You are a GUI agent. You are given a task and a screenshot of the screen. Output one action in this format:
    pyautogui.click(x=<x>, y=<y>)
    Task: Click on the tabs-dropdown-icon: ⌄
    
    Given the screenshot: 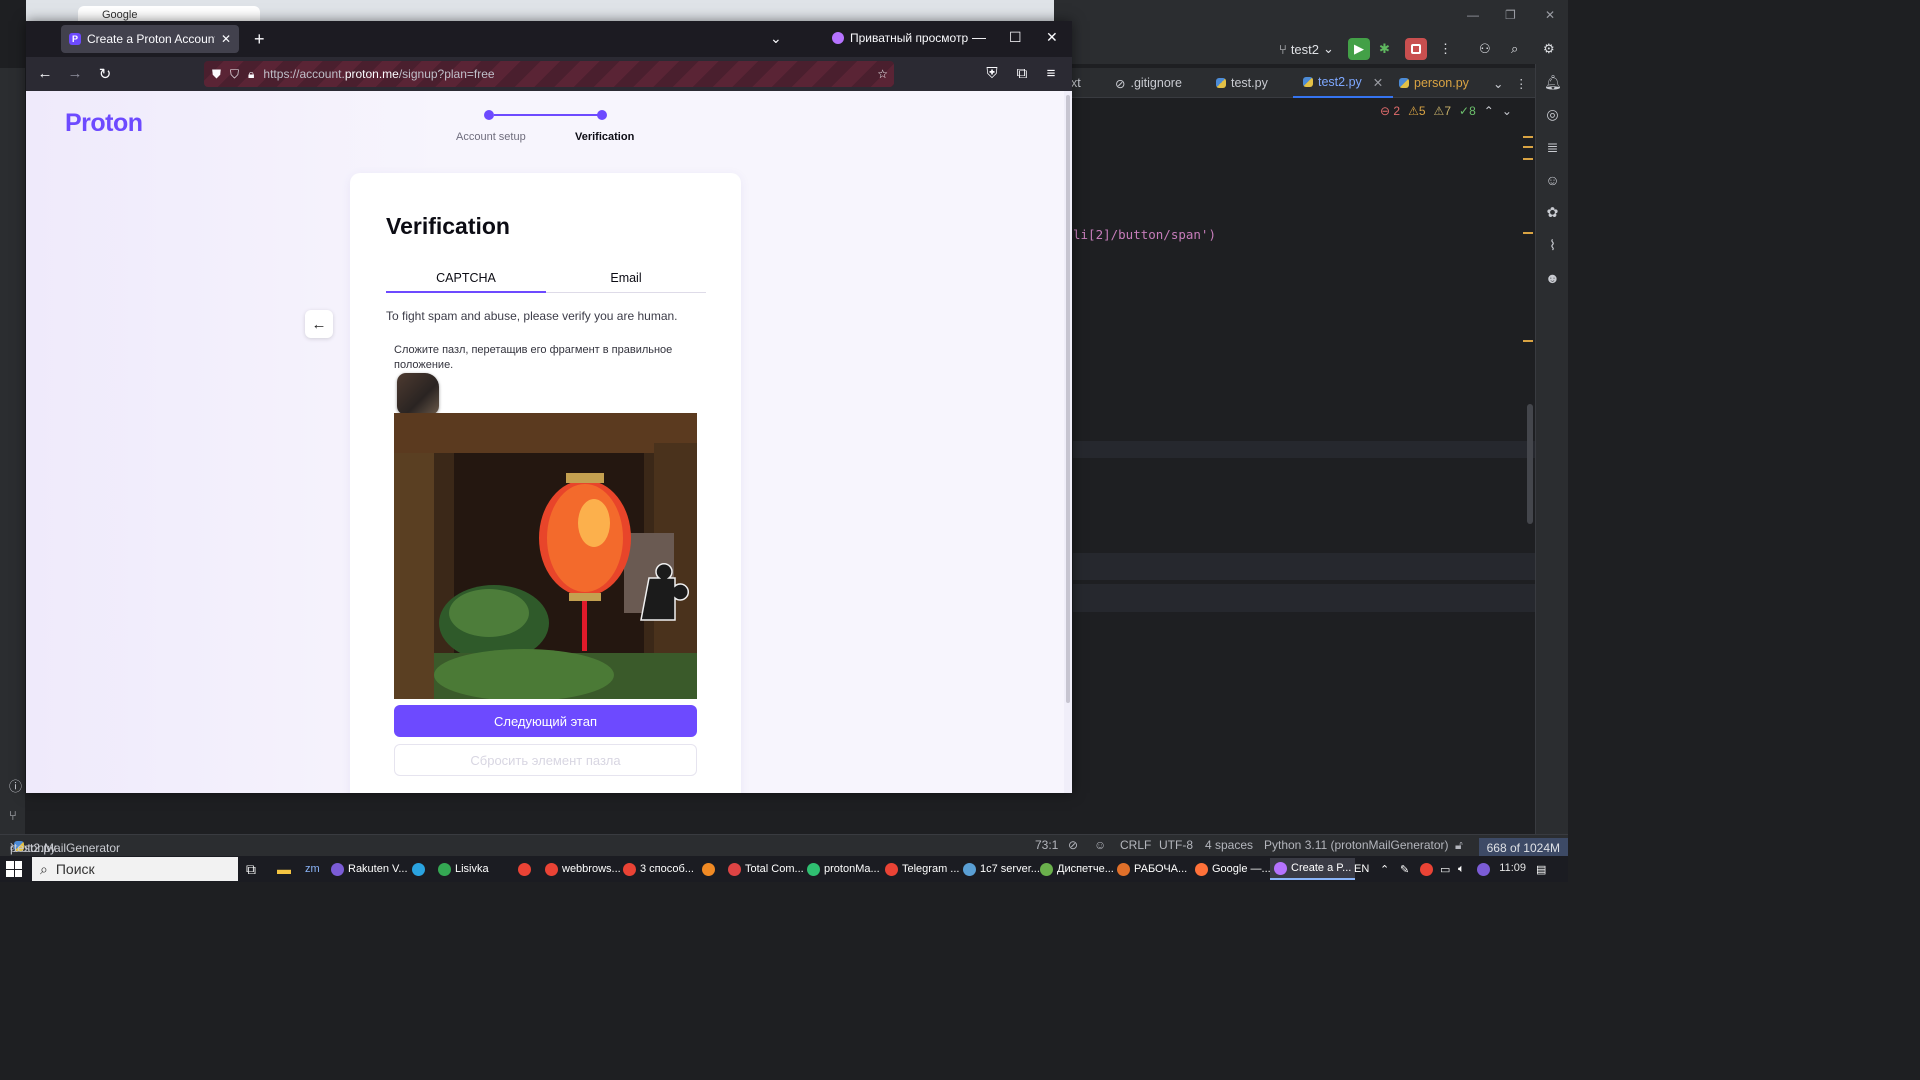 What is the action you would take?
    pyautogui.click(x=1498, y=83)
    